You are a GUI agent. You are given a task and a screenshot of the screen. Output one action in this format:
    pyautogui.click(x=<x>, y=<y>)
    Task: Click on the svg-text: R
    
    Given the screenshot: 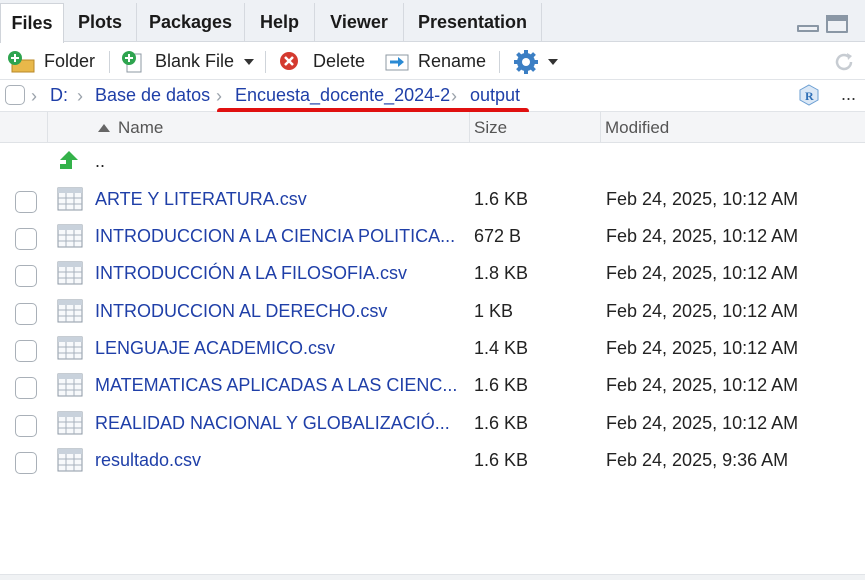 What is the action you would take?
    pyautogui.click(x=809, y=96)
    